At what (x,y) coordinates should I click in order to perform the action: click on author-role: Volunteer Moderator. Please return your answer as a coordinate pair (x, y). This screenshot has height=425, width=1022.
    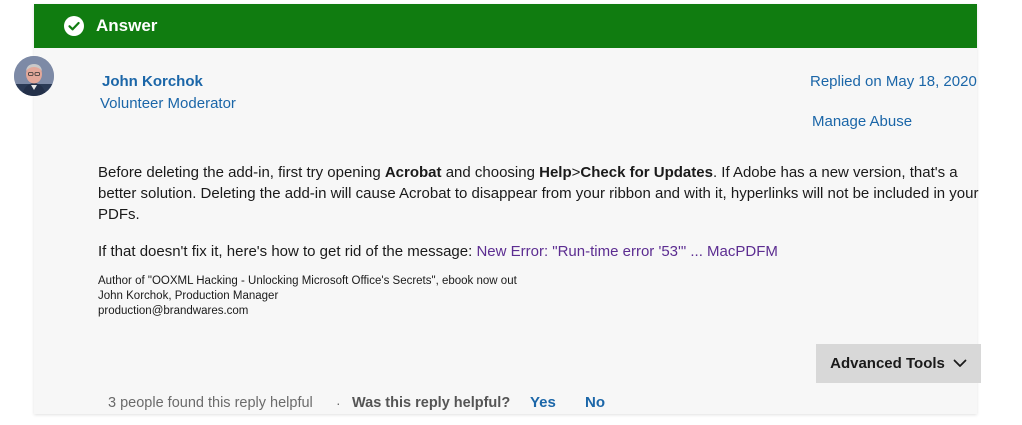
    Looking at the image, I should click on (168, 103).